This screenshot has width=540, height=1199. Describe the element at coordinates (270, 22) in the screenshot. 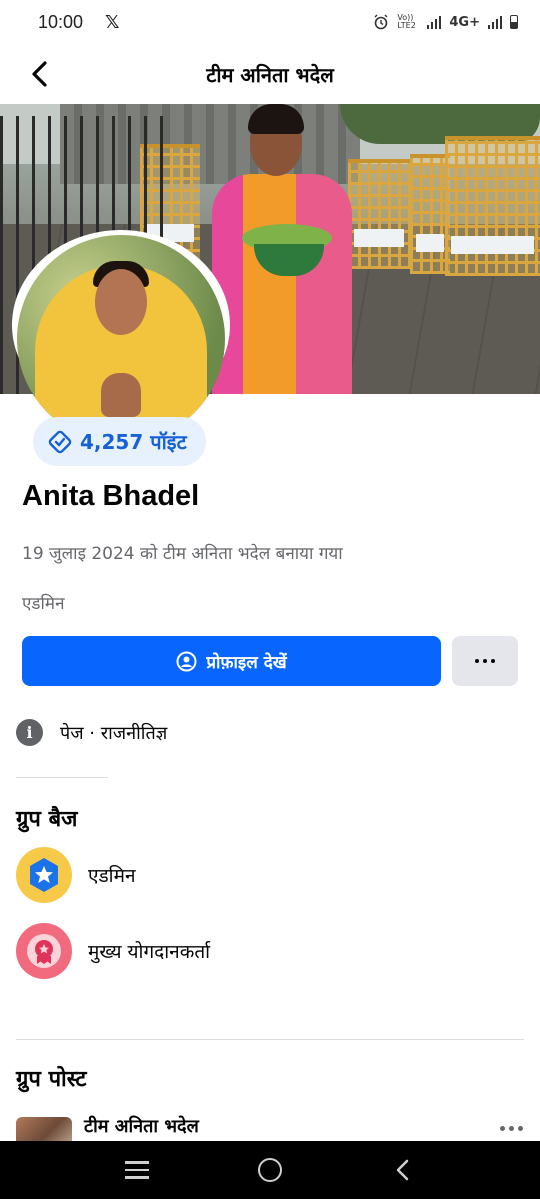

I see `status-bar: 10:00 𝕏 Vo)) LTE2 4G+` at that location.